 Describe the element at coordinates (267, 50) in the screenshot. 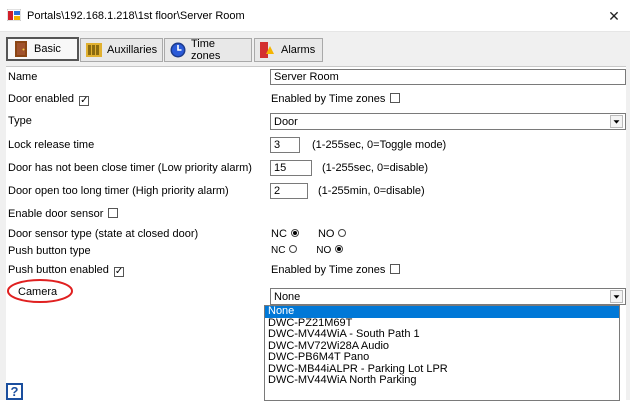

I see `alarm-icon` at that location.